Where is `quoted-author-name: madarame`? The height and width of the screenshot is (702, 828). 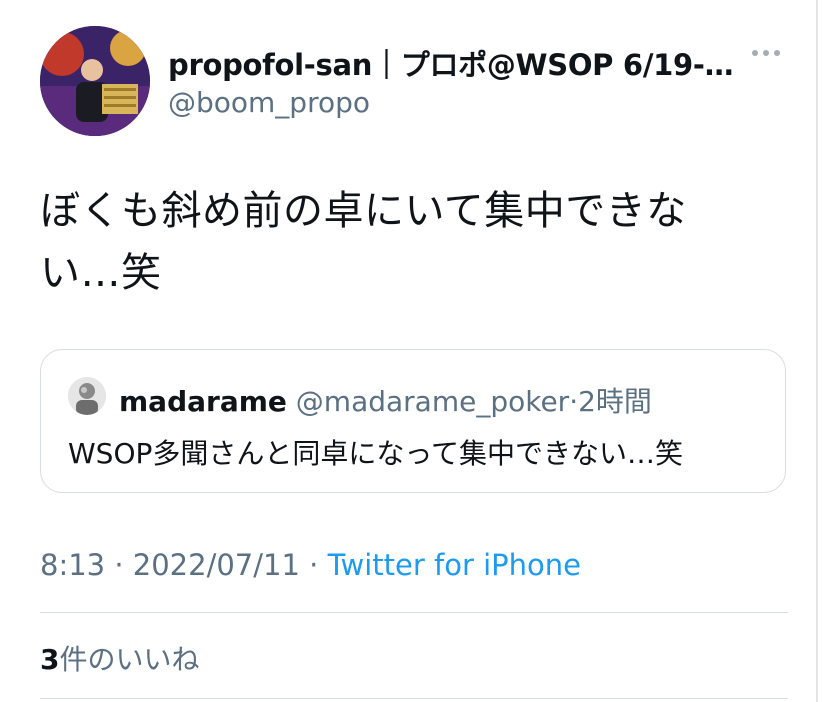
quoted-author-name: madarame is located at coordinates (203, 401).